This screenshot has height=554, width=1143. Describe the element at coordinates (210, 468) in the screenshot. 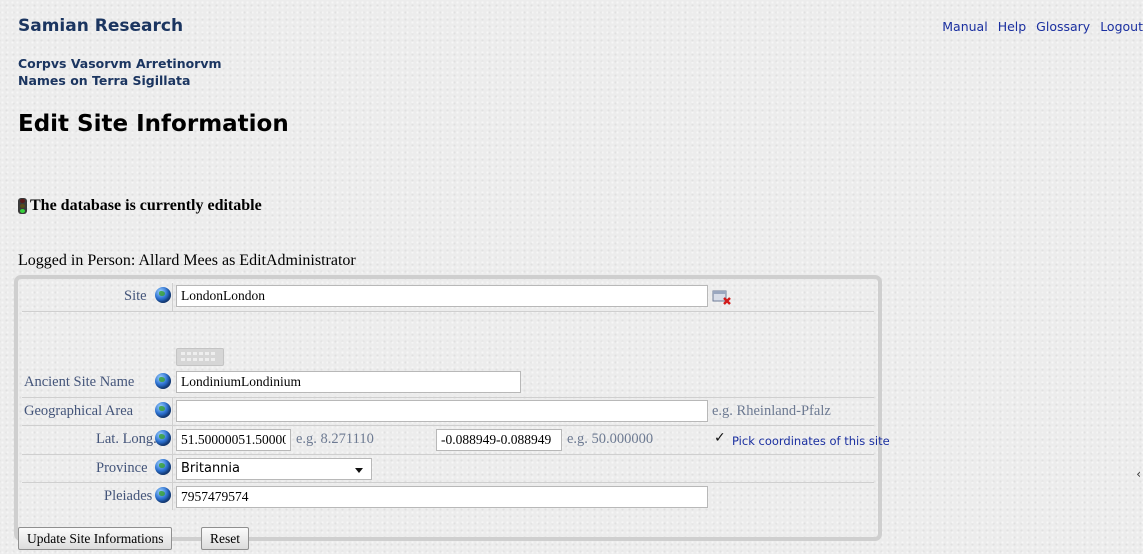

I see `province-selected-value: Britannia` at that location.